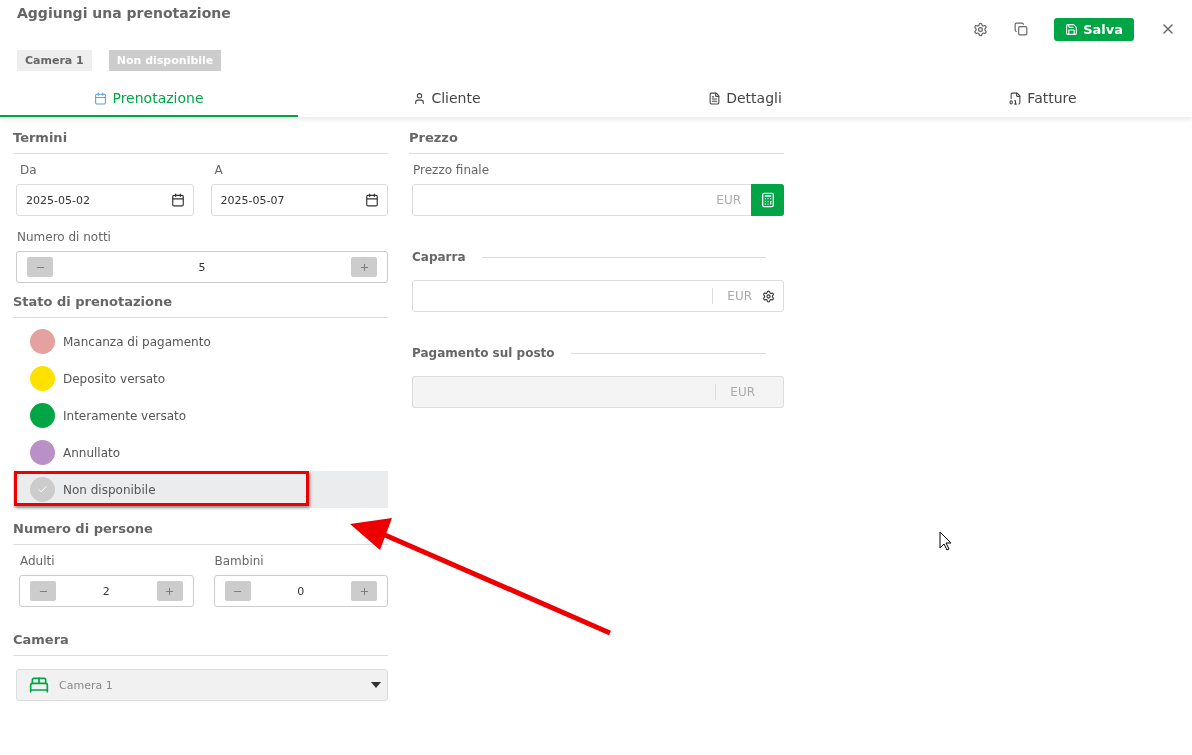 This screenshot has height=755, width=1192. Describe the element at coordinates (376, 685) in the screenshot. I see `caret-icon` at that location.